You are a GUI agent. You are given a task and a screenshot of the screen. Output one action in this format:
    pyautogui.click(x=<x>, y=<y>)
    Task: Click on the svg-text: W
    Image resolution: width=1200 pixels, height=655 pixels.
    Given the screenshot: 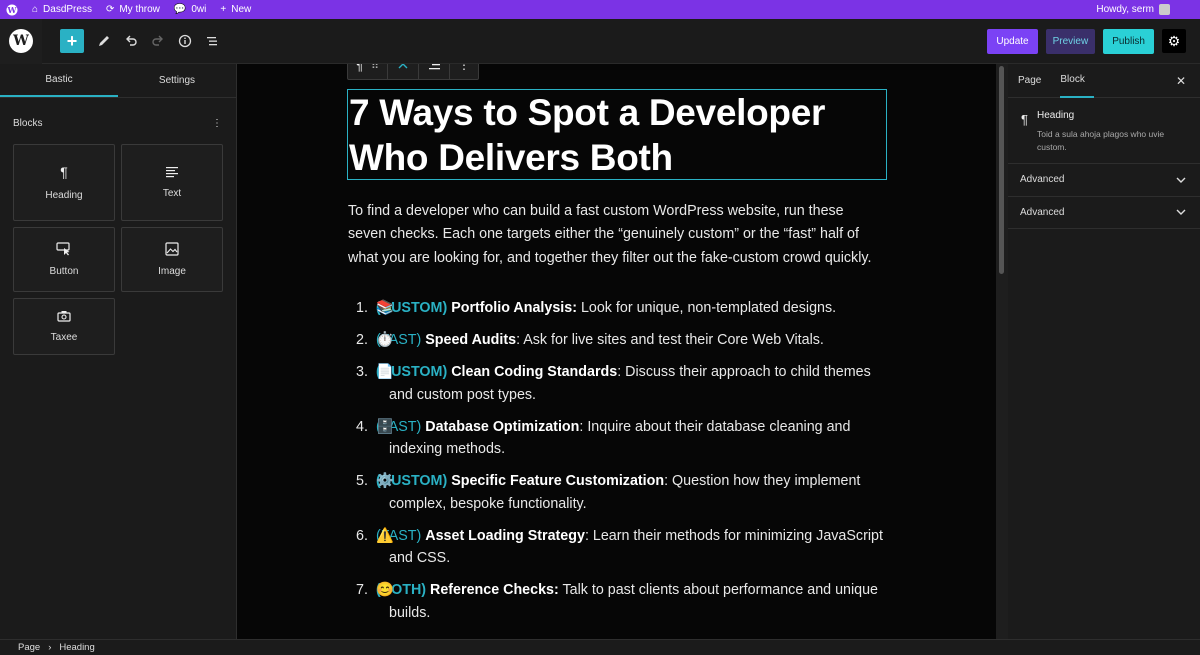 What is the action you would take?
    pyautogui.click(x=12, y=10)
    